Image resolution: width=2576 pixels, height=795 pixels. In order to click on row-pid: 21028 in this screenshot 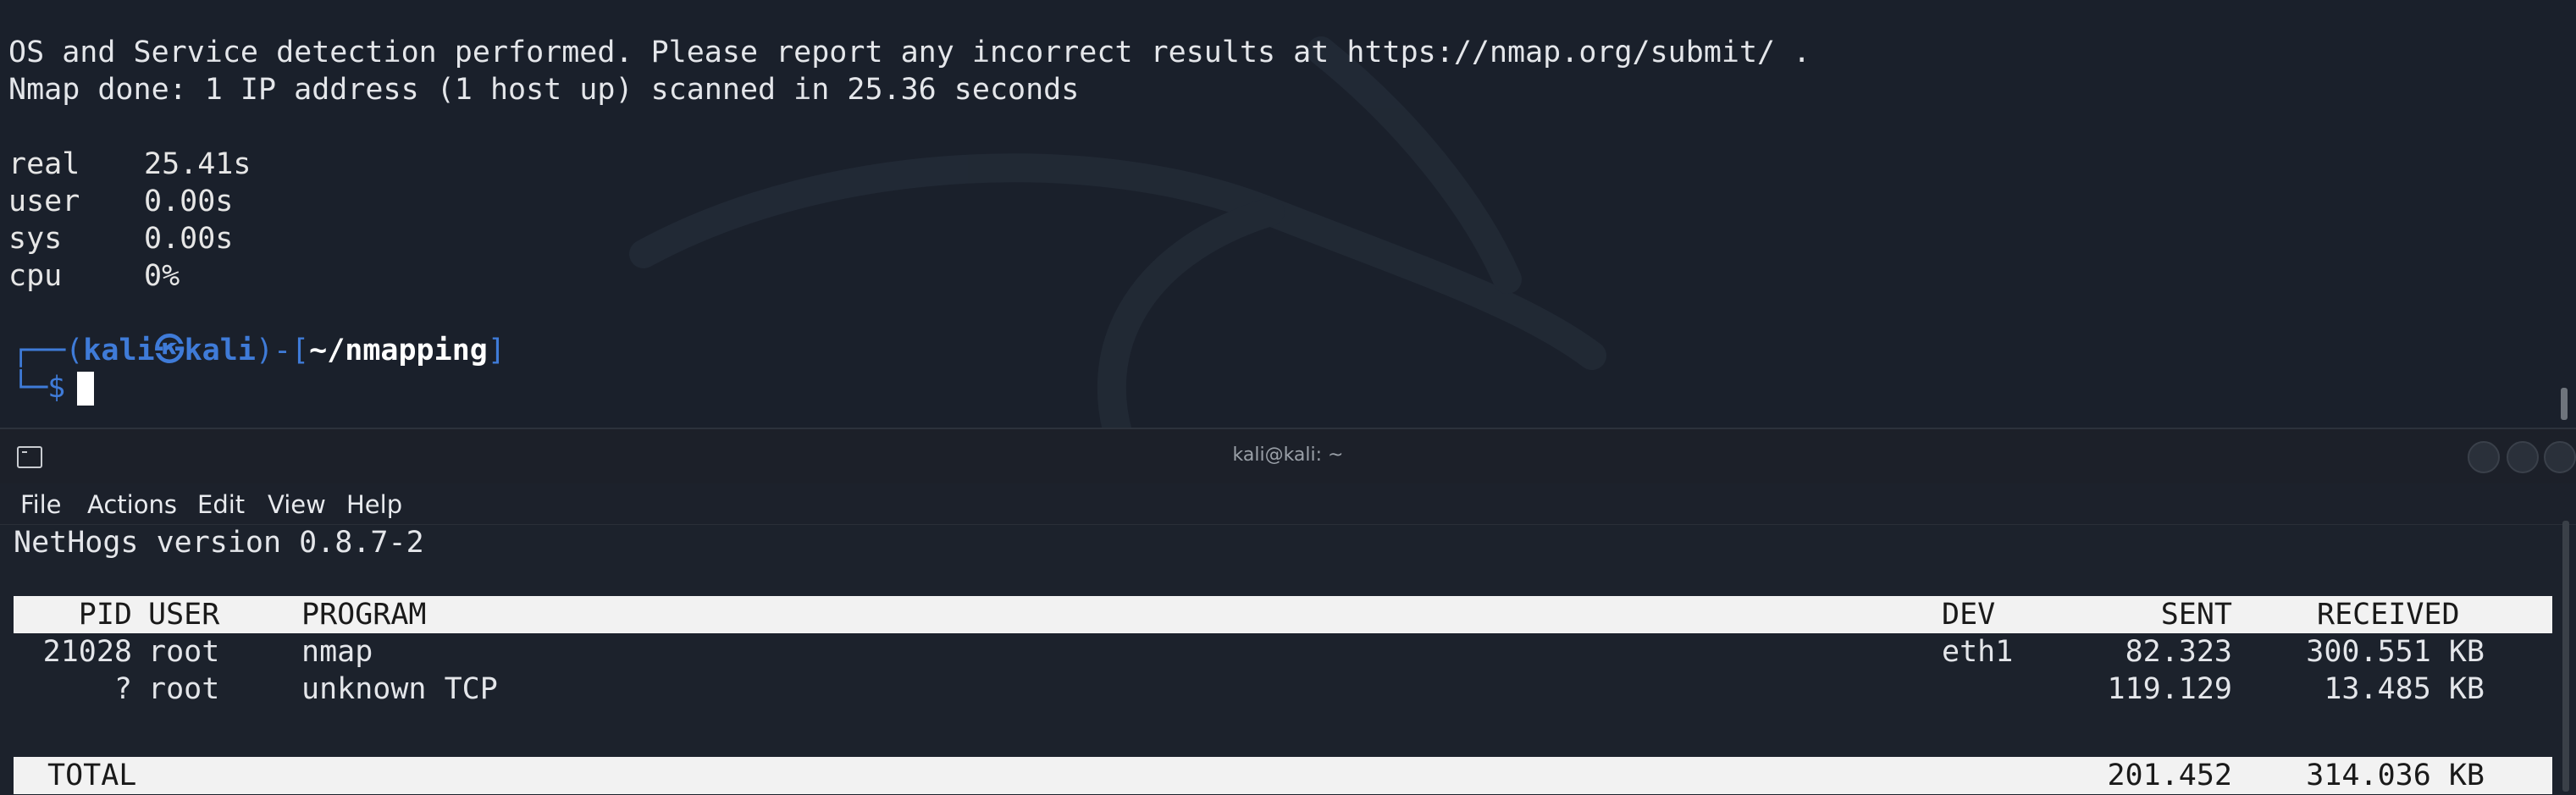, I will do `click(87, 652)`.